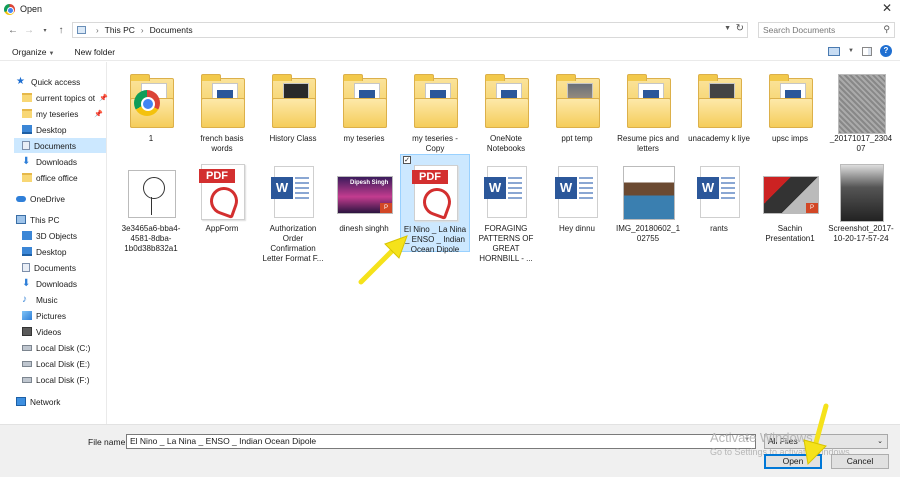  I want to click on recent-dropdown-icon: ▾, so click(45, 30).